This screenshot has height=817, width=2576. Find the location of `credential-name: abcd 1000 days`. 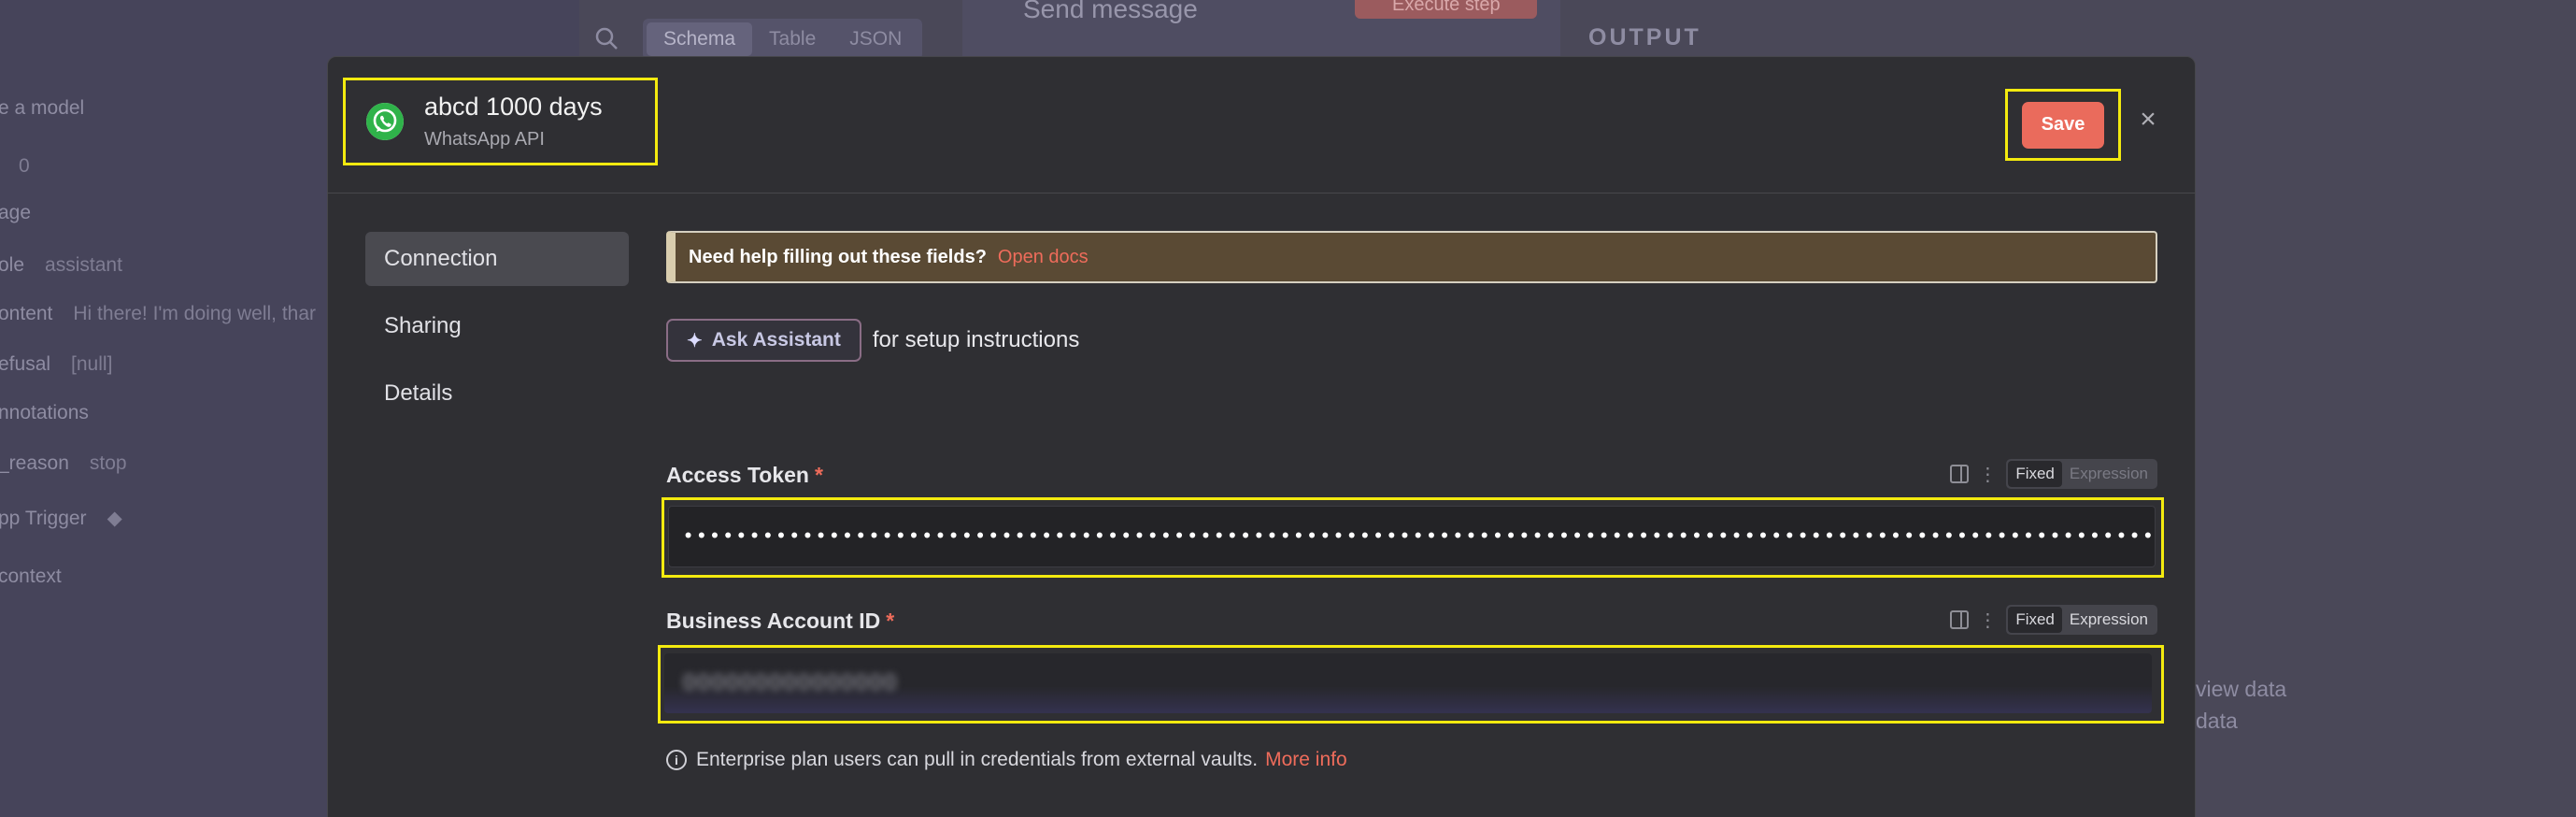

credential-name: abcd 1000 days is located at coordinates (513, 107).